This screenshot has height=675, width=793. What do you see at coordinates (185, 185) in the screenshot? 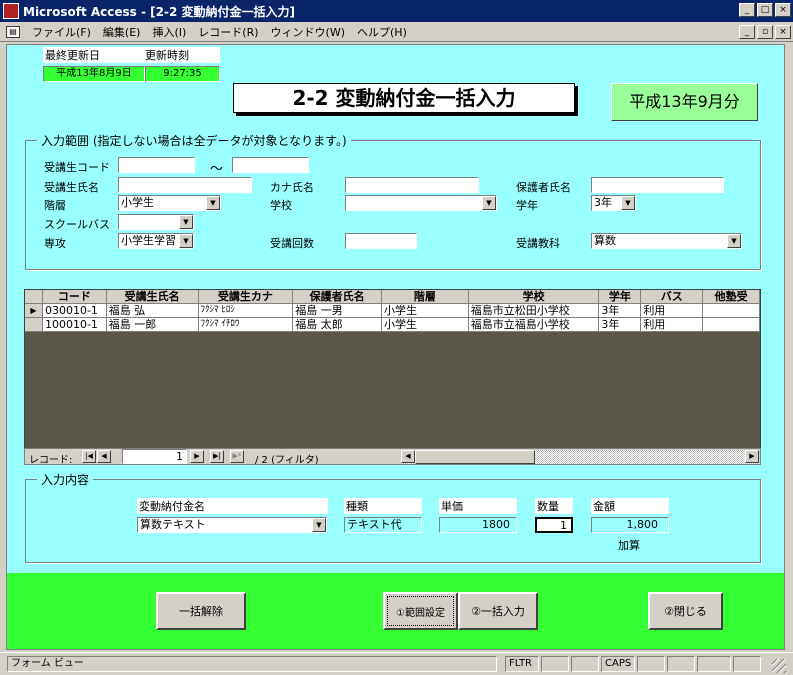
I see `student-name-input` at bounding box center [185, 185].